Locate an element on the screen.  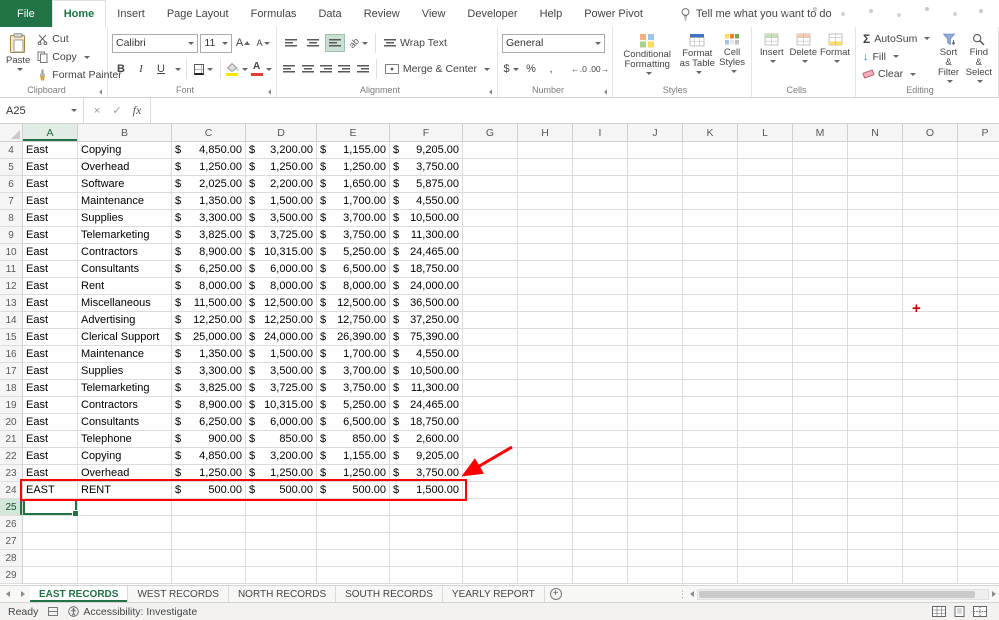
cell-B16: Maintenance is located at coordinates (125, 354).